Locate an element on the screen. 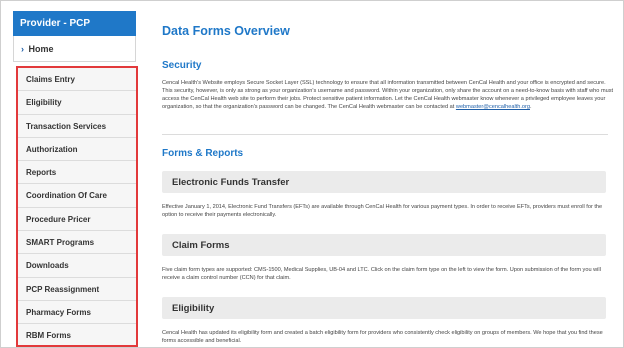 Image resolution: width=624 pixels, height=348 pixels. sidebar-item-rbm-forms: RBM Forms is located at coordinates (77, 335).